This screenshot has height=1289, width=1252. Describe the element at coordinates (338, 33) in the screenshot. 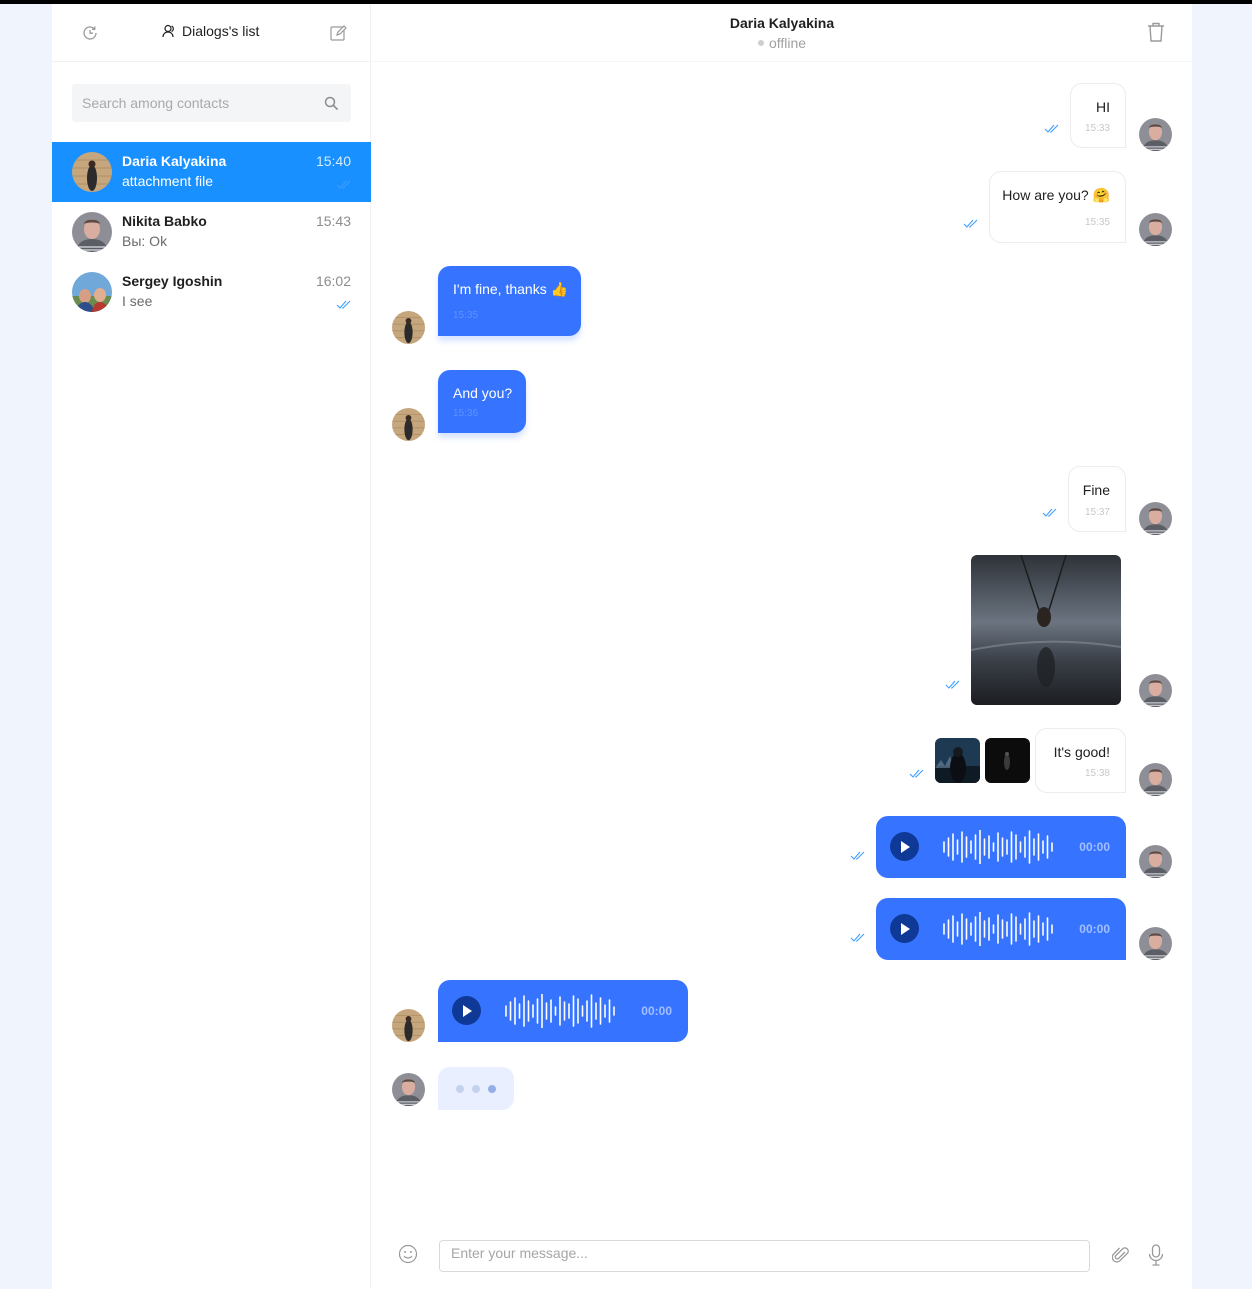

I see `compose-icon` at that location.